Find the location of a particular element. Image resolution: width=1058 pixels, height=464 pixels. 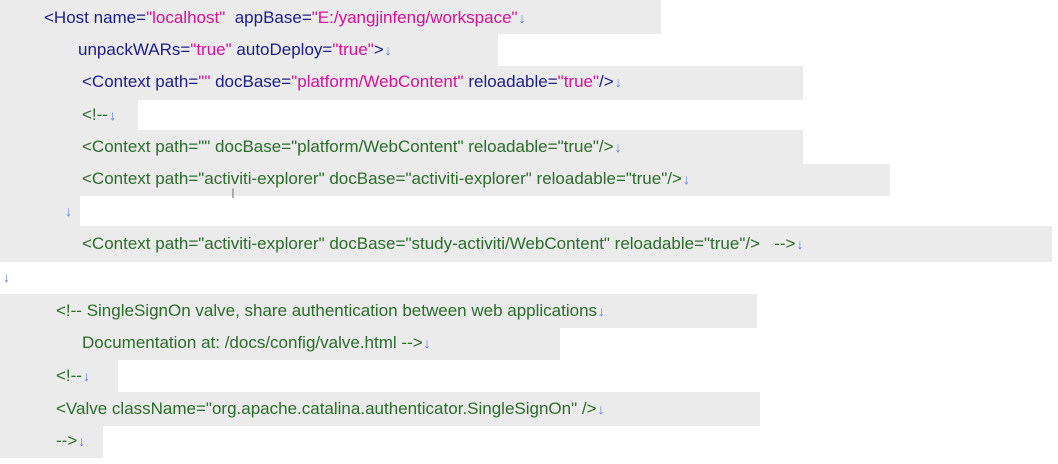

line-text: -->↓ is located at coordinates (70, 440).